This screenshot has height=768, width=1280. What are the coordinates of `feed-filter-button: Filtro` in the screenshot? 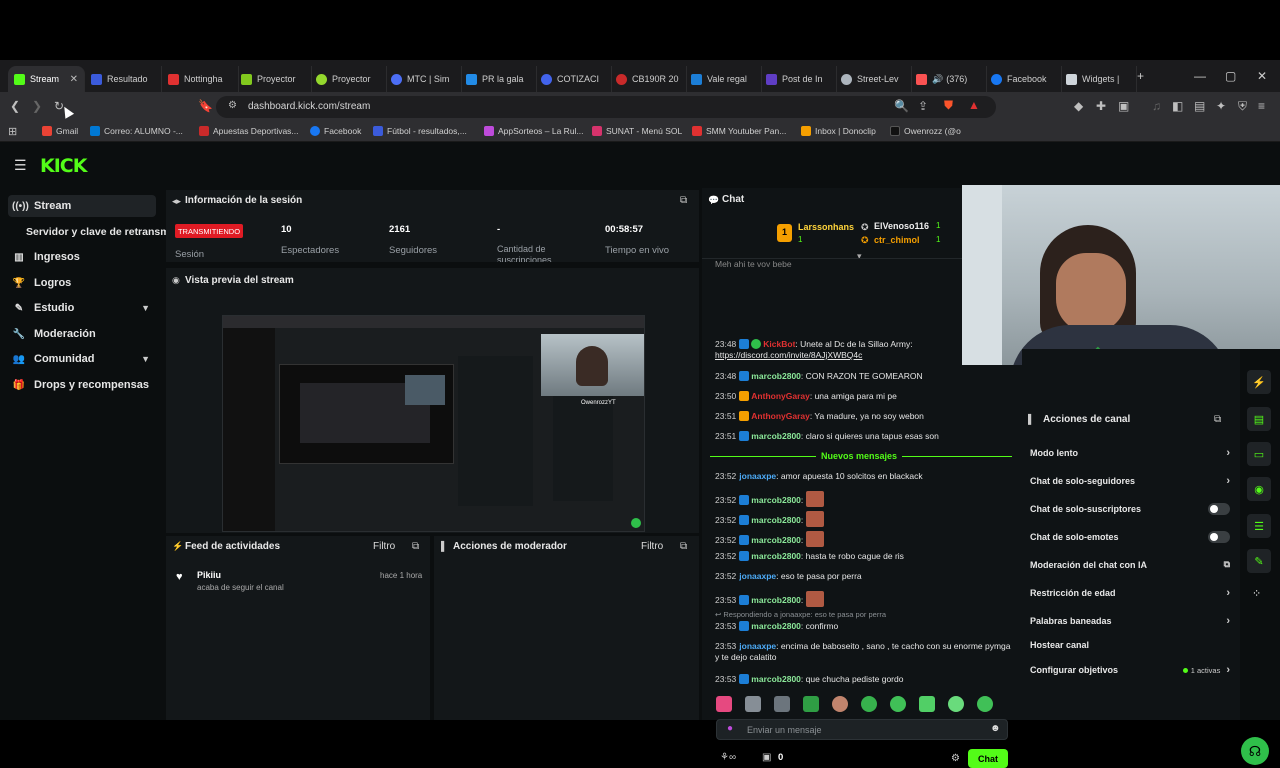 It's located at (384, 546).